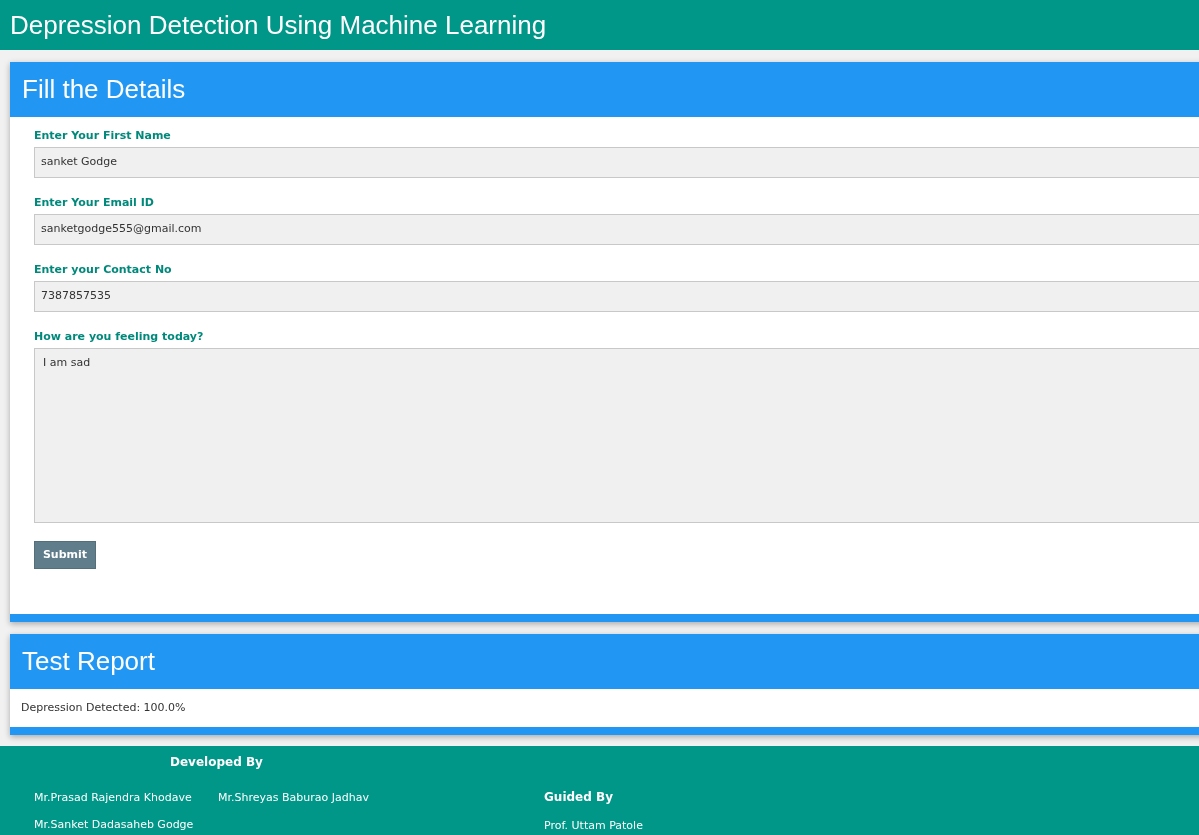 This screenshot has width=1199, height=835. I want to click on developer-name: Mr.Sanket Dadasaheb Godge, so click(114, 824).